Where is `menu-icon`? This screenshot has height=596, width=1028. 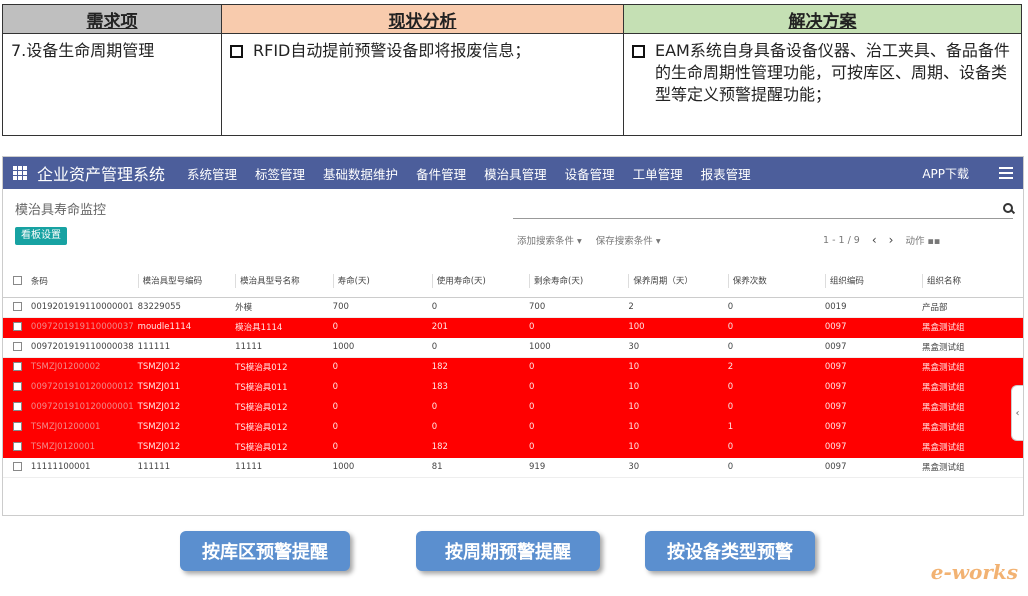
menu-icon is located at coordinates (1006, 173).